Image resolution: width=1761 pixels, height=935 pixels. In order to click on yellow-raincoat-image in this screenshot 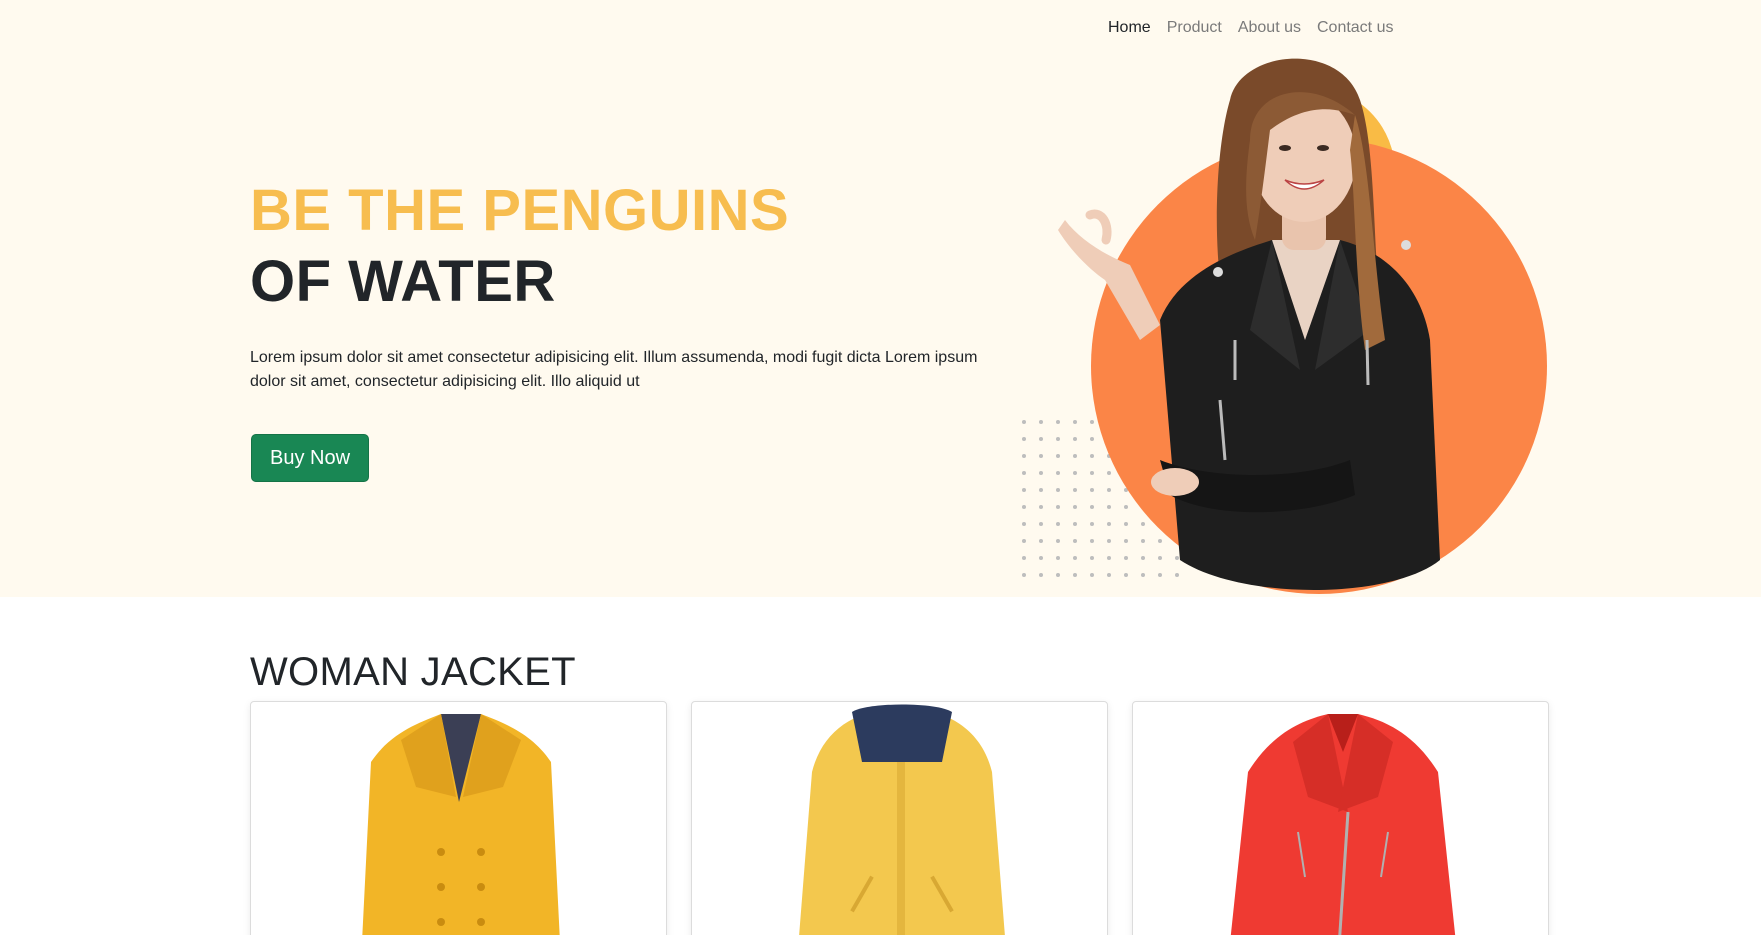, I will do `click(902, 819)`.